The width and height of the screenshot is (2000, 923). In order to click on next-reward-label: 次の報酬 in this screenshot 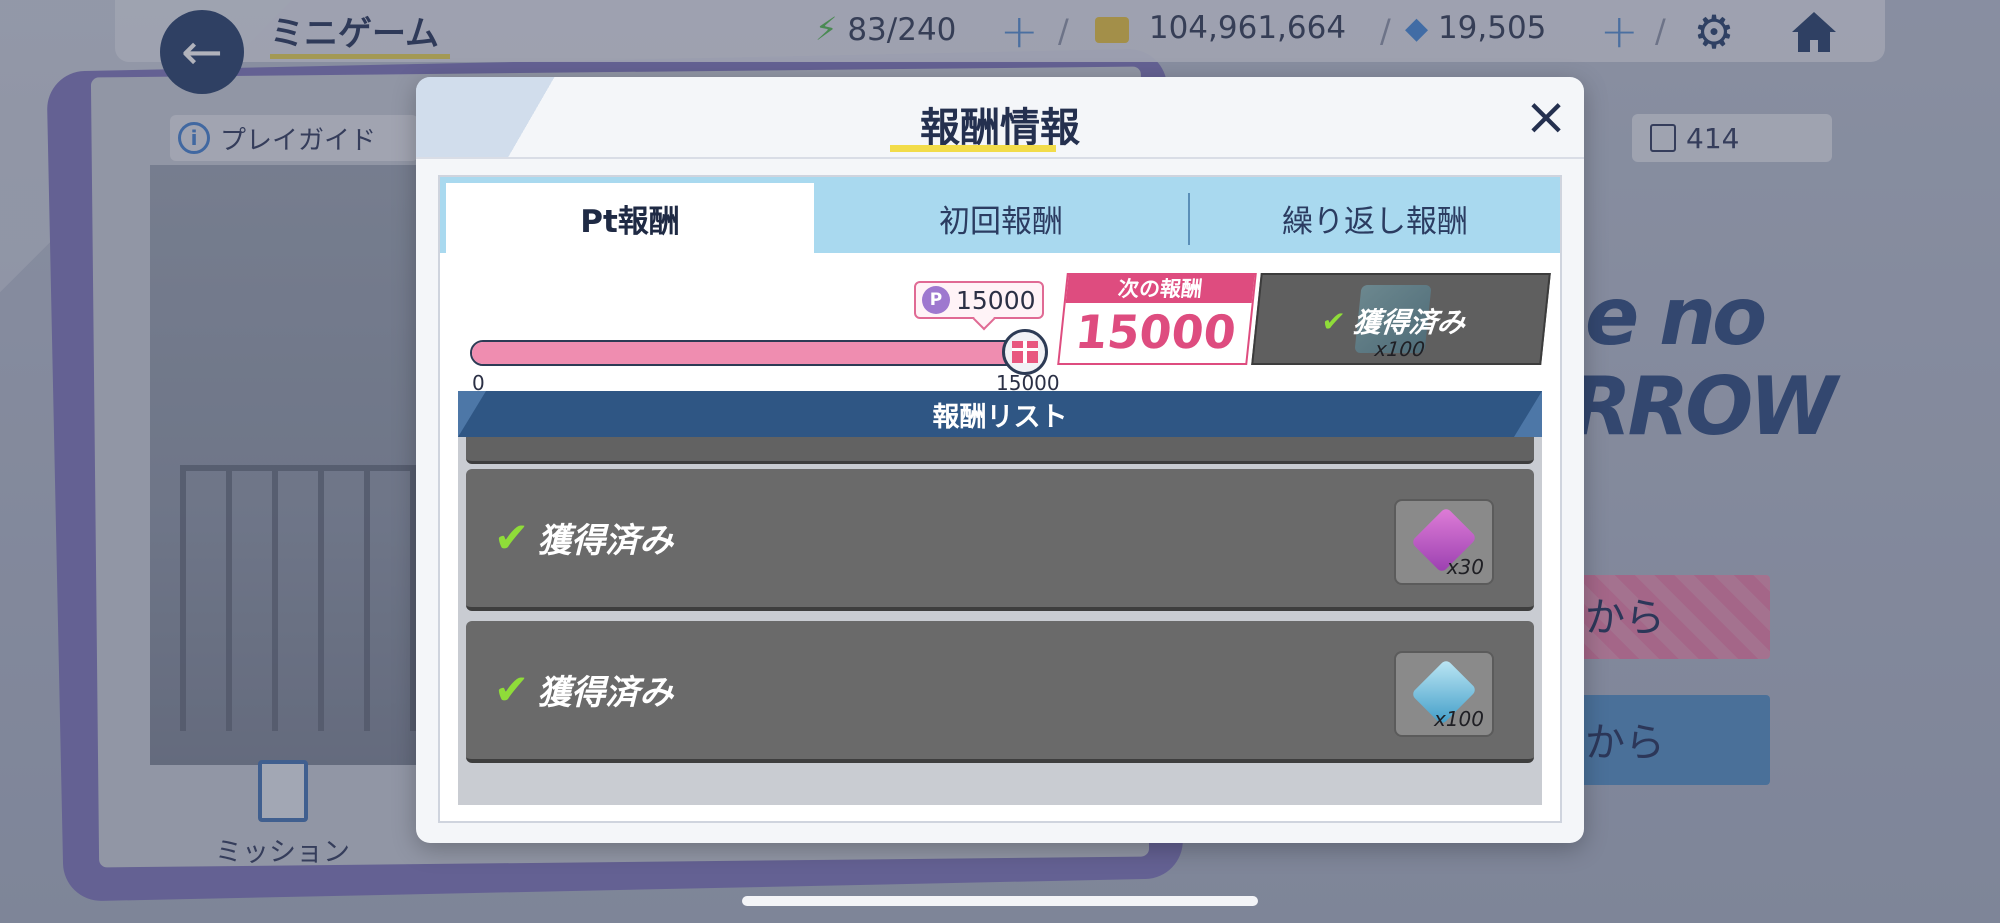, I will do `click(1160, 289)`.